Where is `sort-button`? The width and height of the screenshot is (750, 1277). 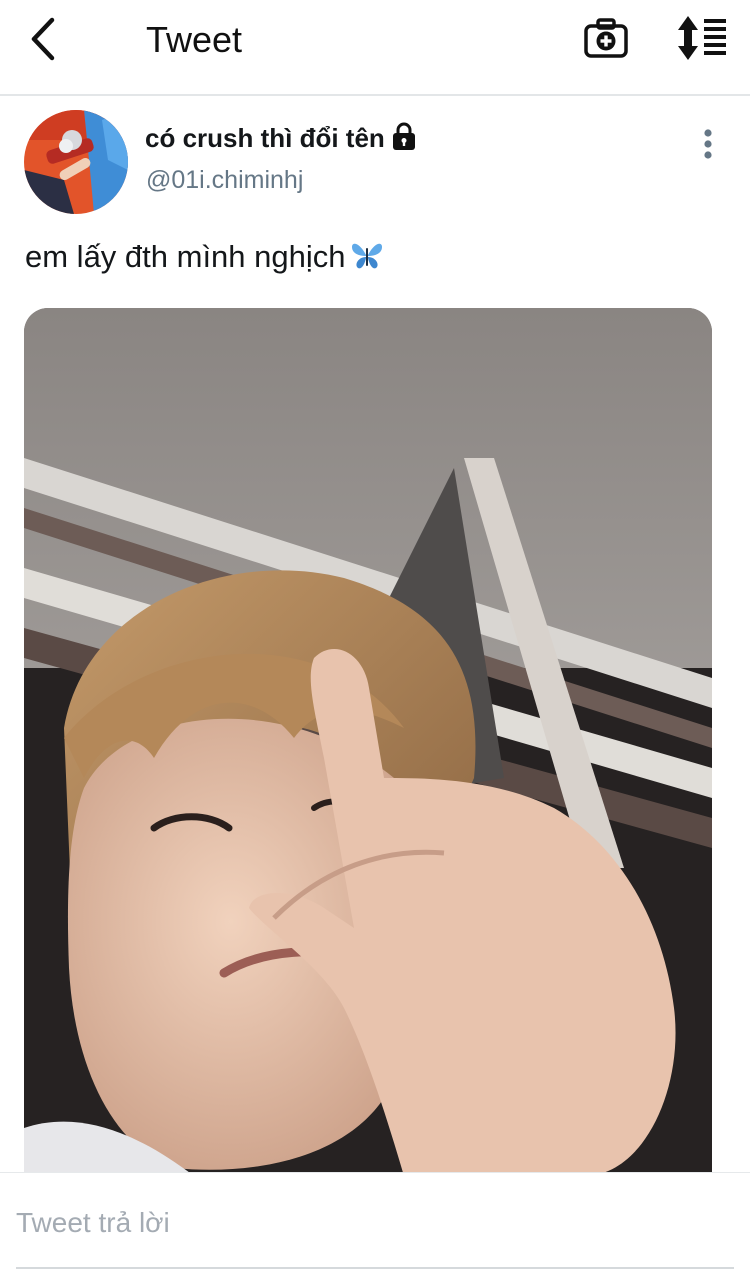 sort-button is located at coordinates (702, 38).